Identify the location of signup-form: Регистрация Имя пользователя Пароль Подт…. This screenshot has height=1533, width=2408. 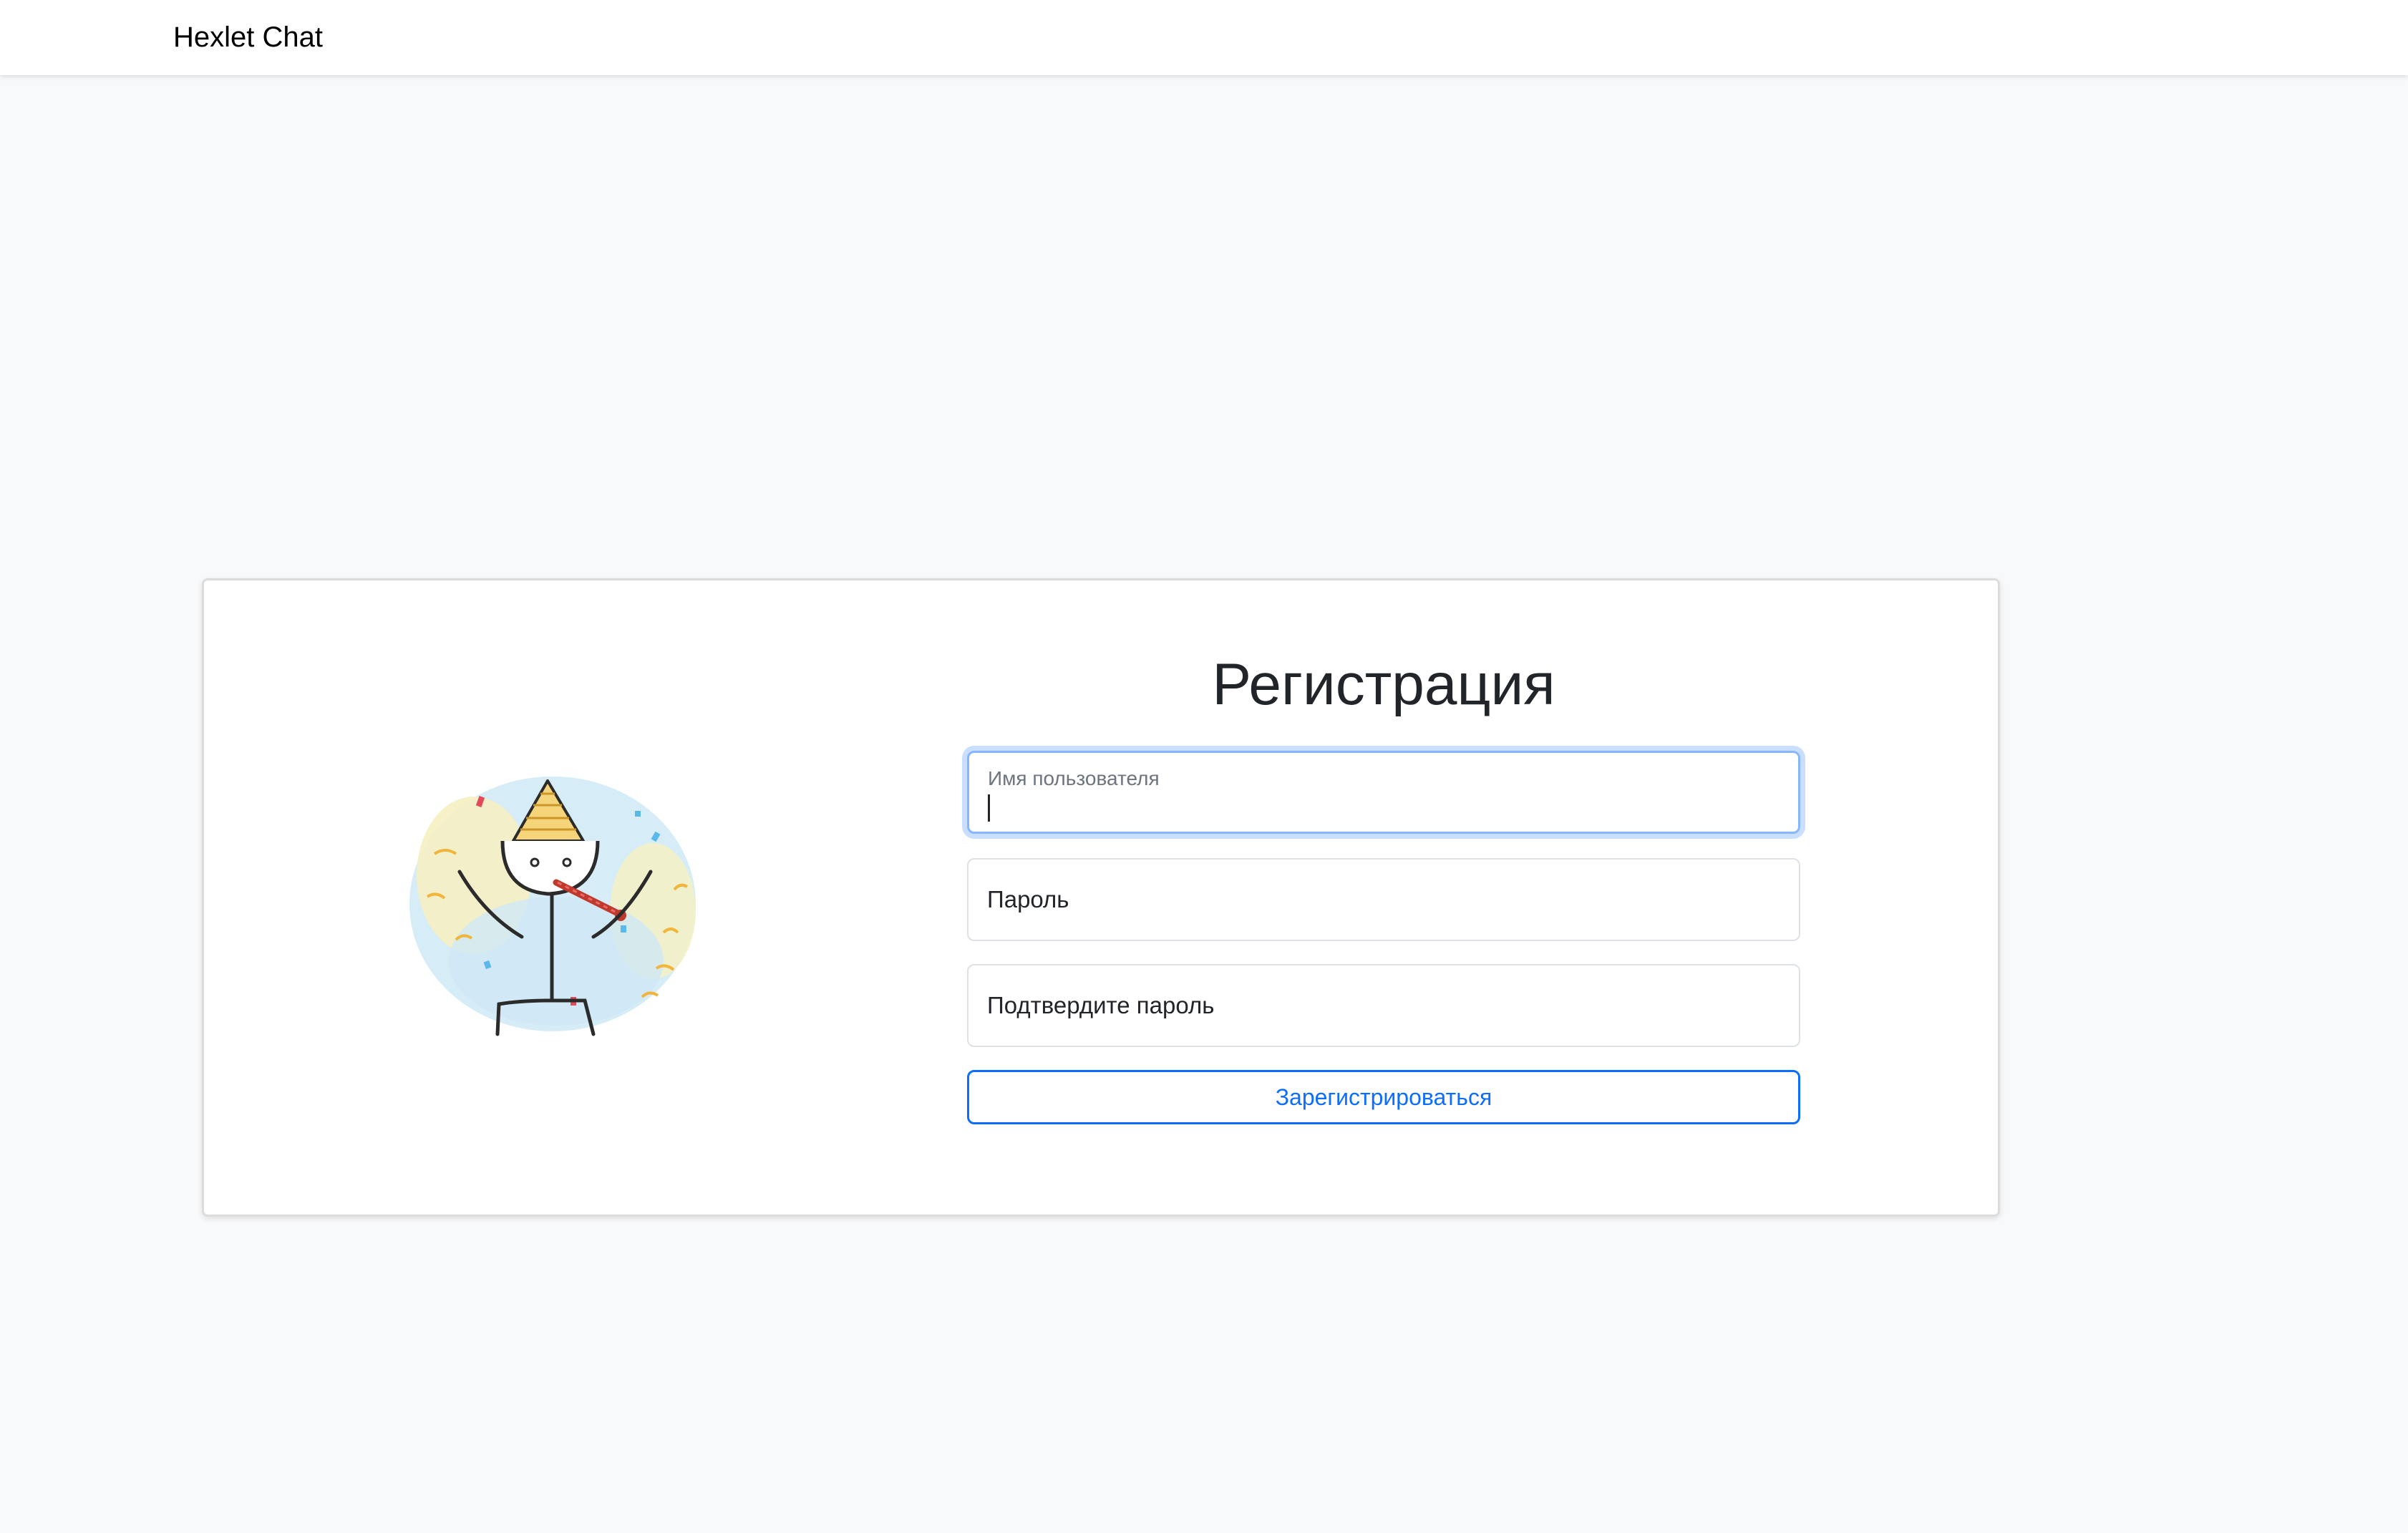
(1384, 900).